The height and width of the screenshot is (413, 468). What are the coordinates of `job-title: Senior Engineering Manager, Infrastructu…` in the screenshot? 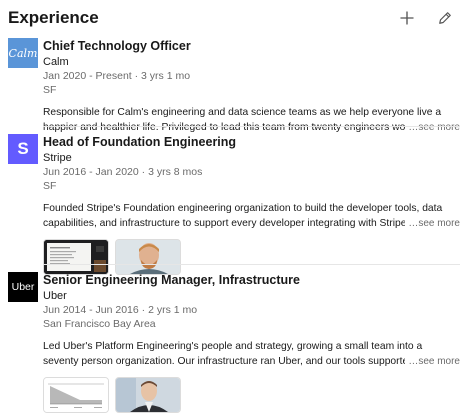 It's located at (172, 280).